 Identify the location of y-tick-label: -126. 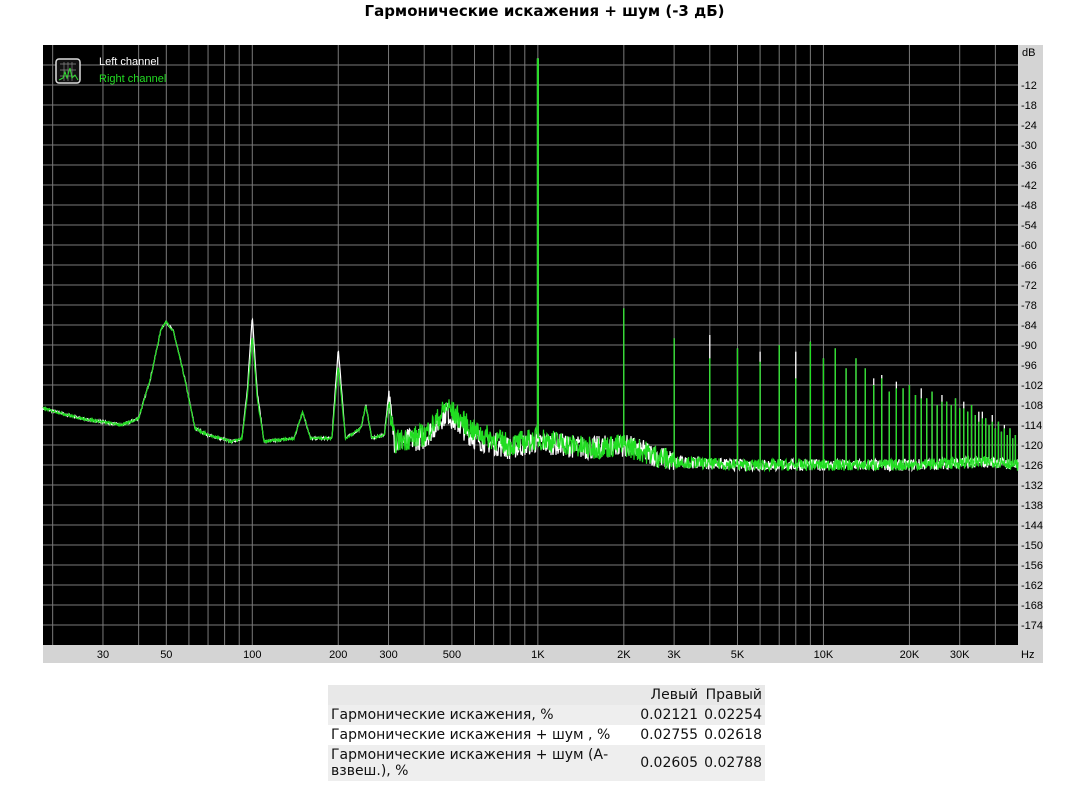
(1032, 466).